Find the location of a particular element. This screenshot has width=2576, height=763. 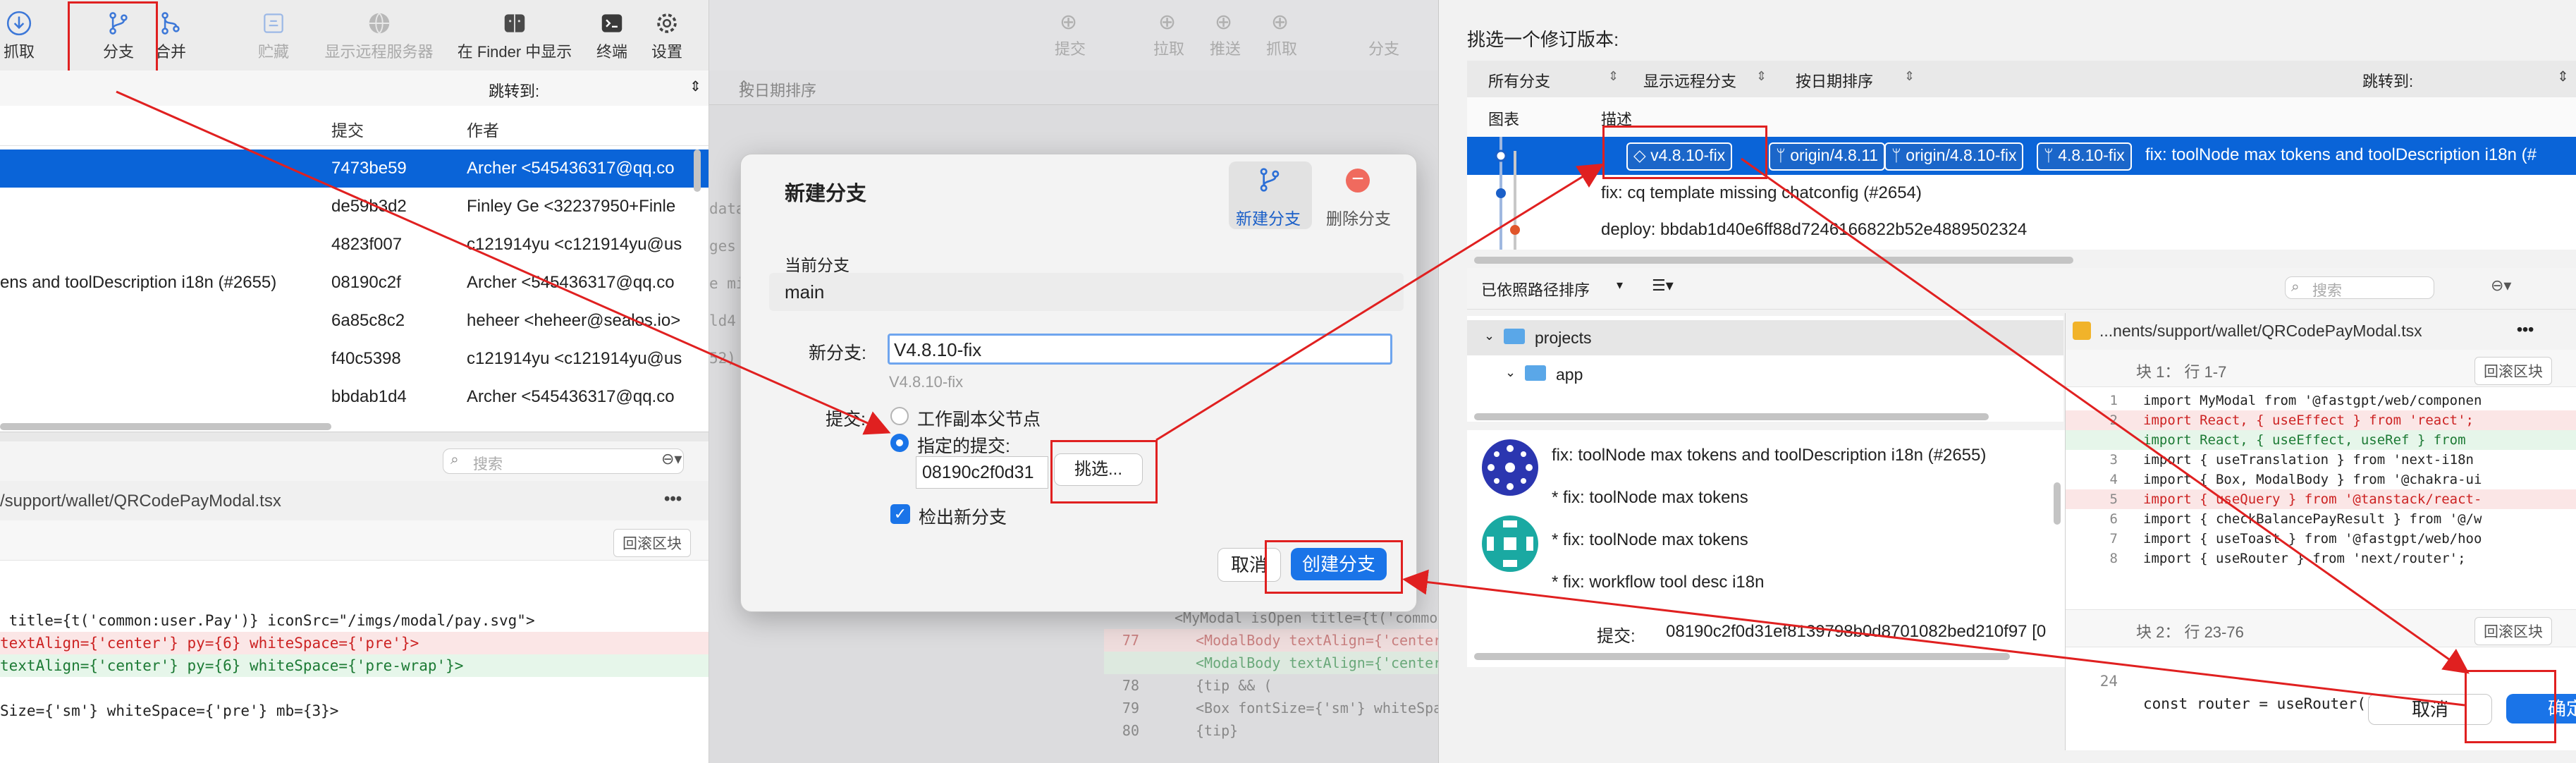

pull-button: 拉取 is located at coordinates (1168, 48).